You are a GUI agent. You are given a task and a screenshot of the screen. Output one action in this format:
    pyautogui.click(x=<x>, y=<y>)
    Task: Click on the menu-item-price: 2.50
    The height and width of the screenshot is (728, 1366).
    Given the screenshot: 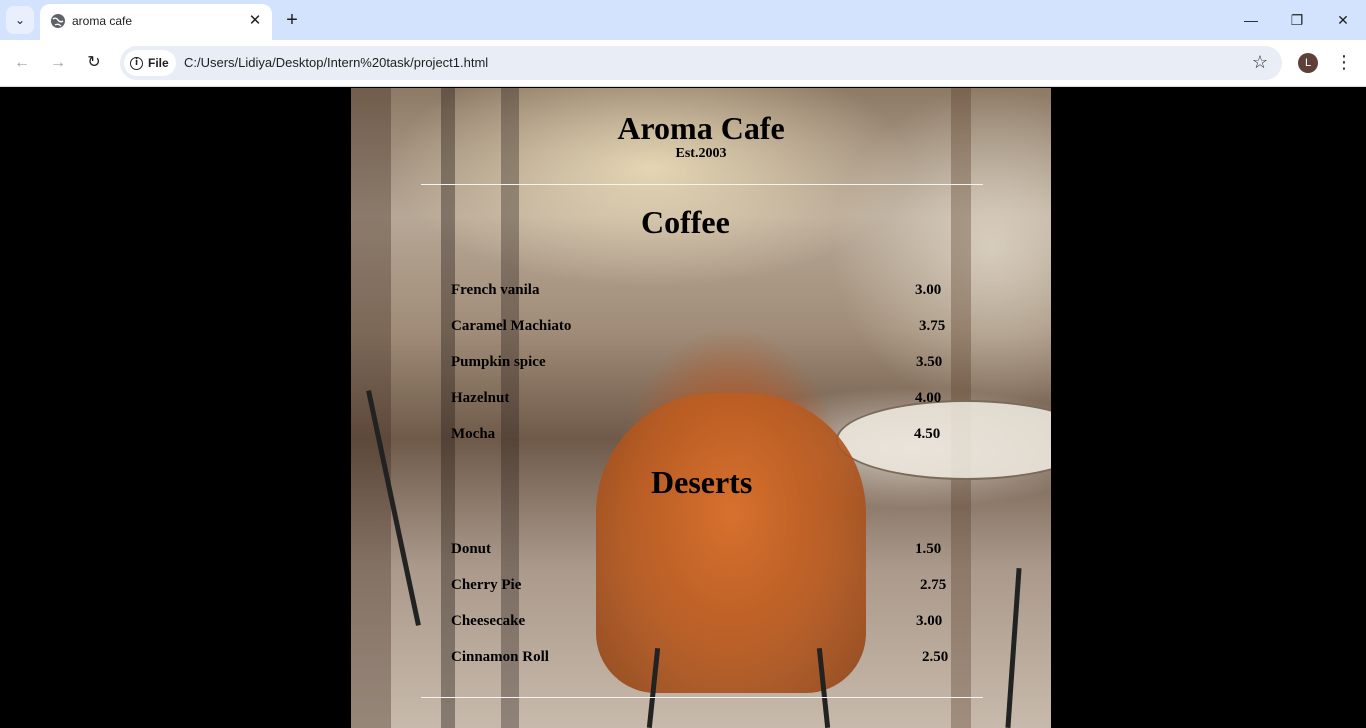 What is the action you would take?
    pyautogui.click(x=935, y=657)
    